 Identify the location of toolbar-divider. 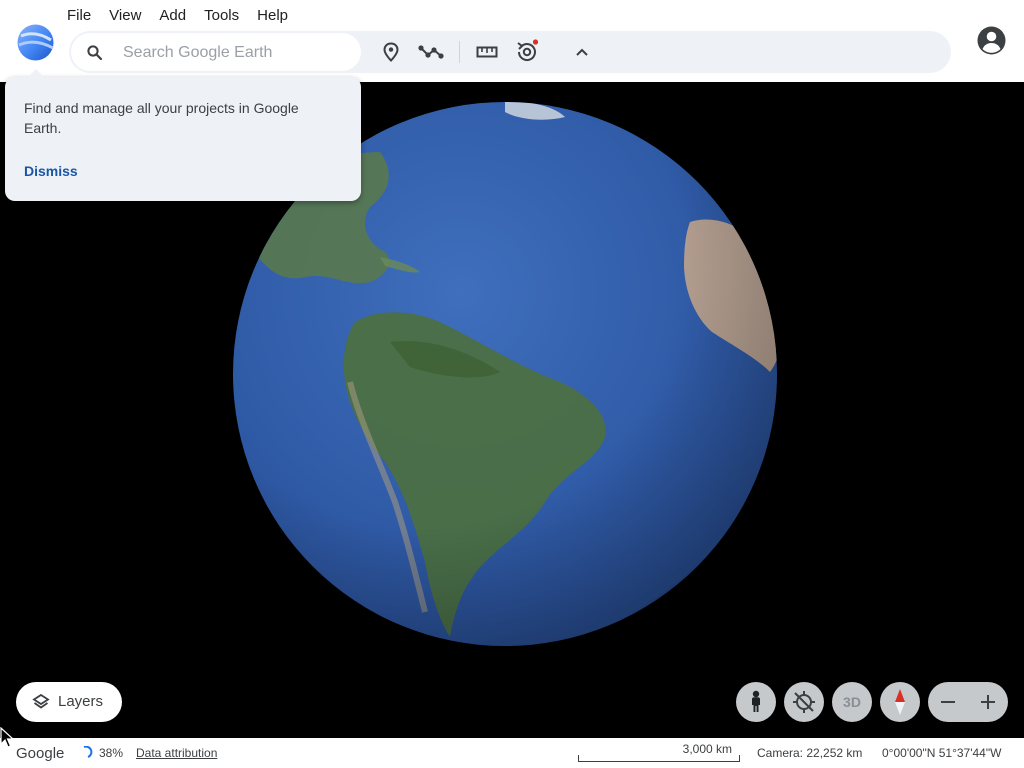
(459, 52).